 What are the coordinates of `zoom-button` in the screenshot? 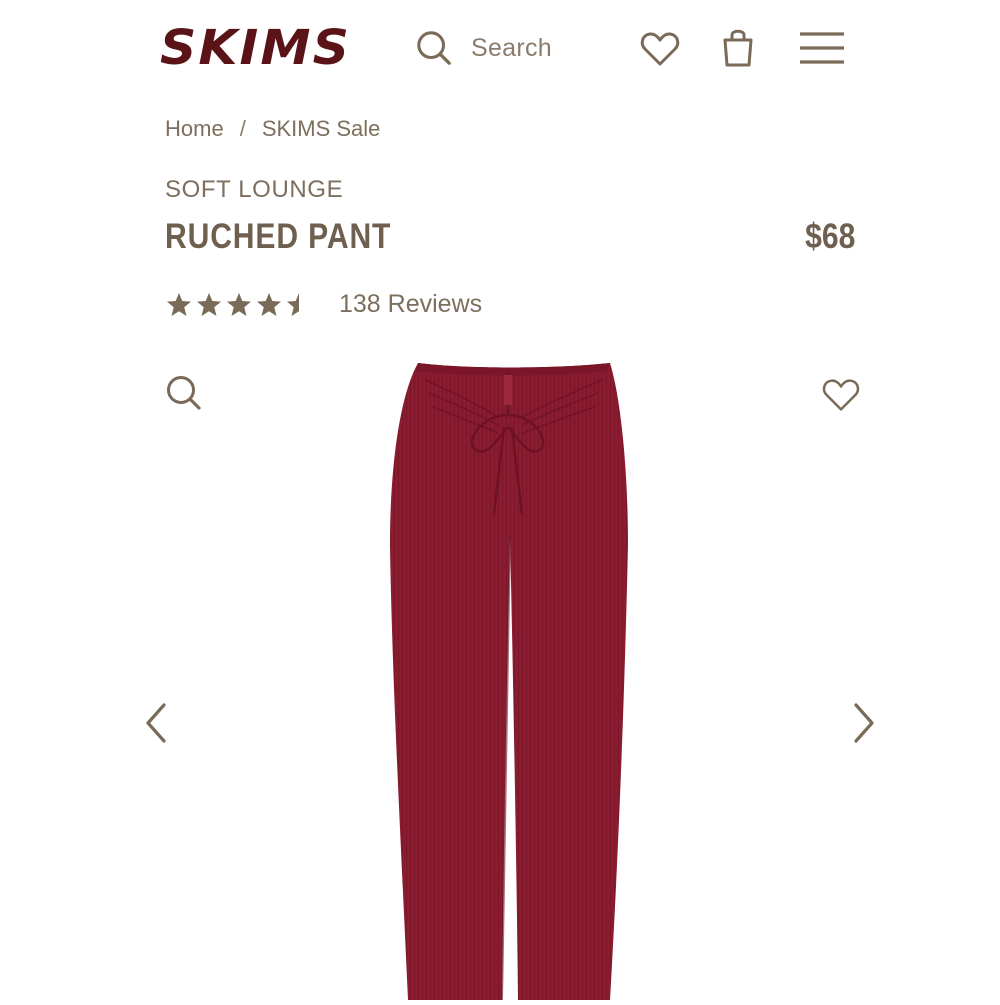 It's located at (184, 393).